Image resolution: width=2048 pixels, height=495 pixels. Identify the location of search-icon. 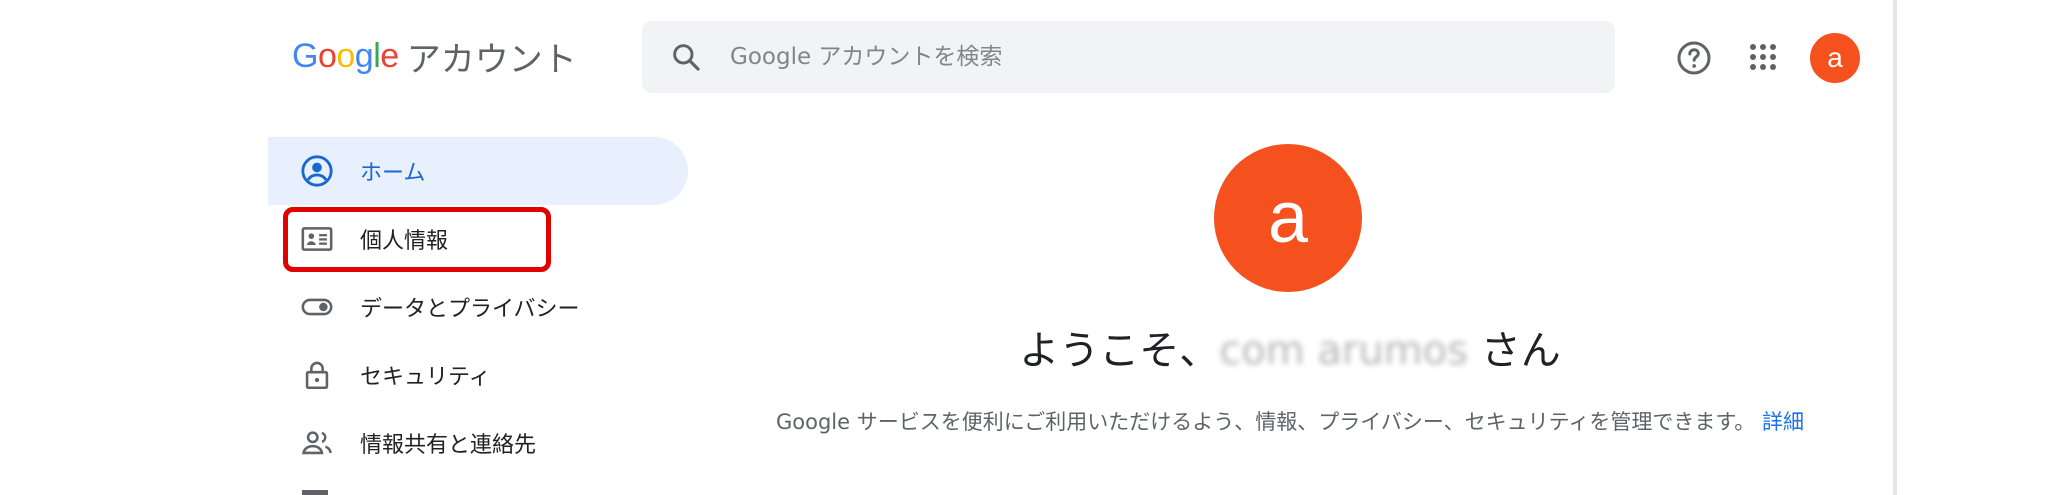
(686, 57).